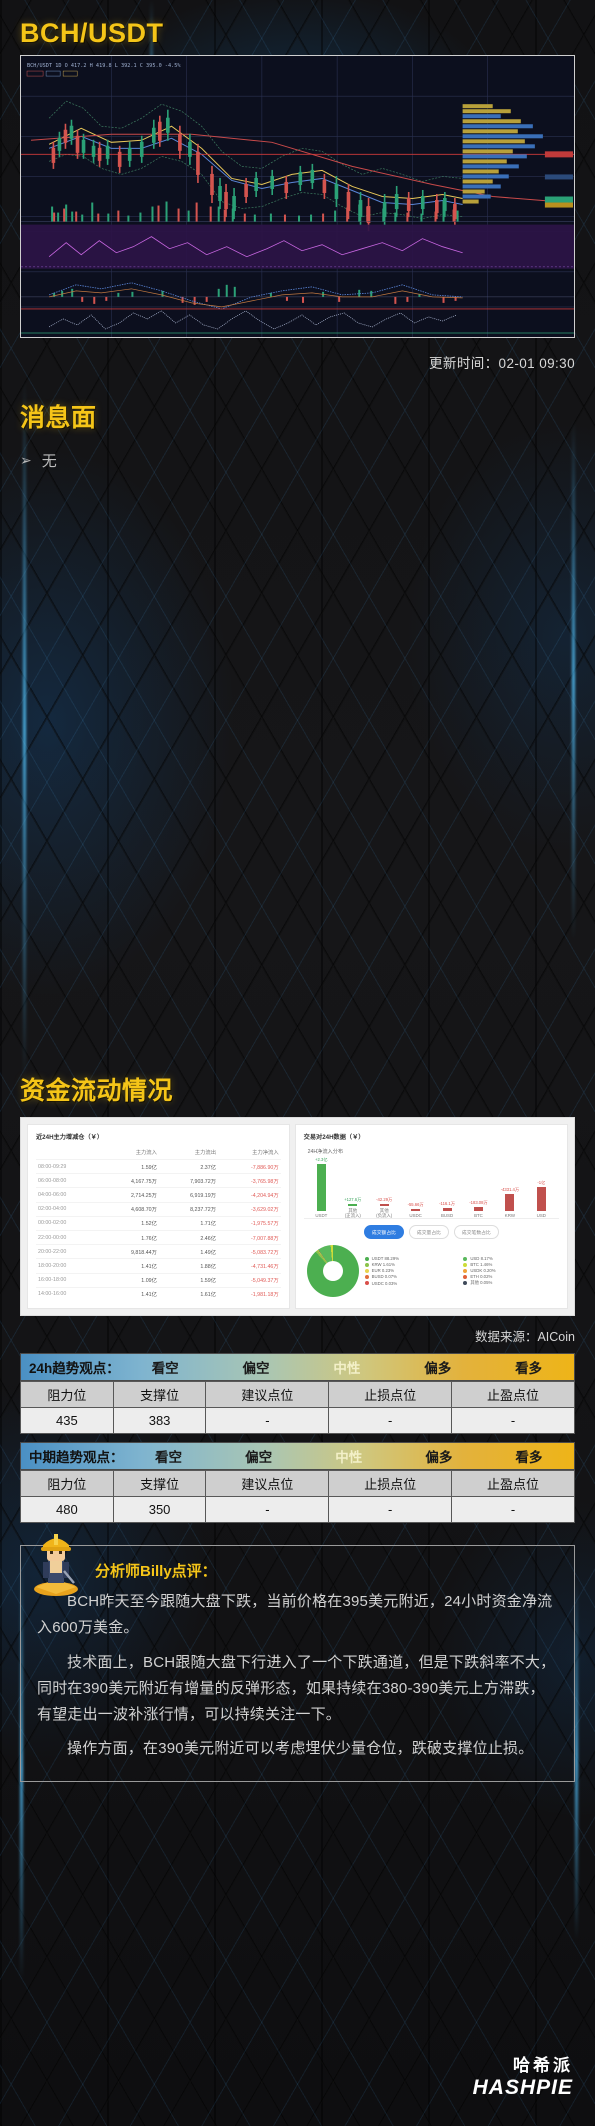  Describe the element at coordinates (524, 1337) in the screenshot. I see `data-source: 数据来源：AICoin` at that location.